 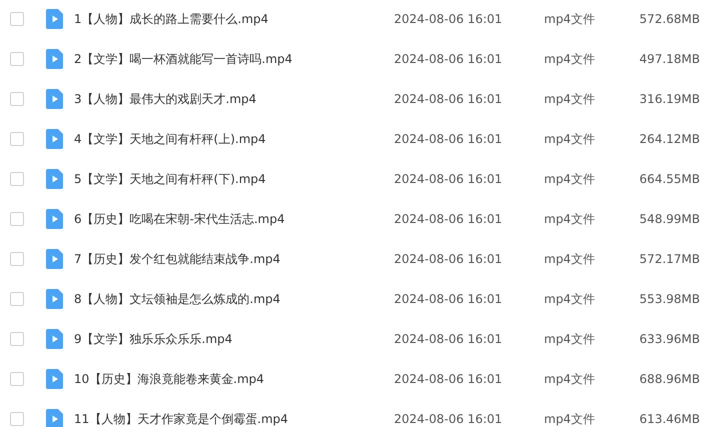 What do you see at coordinates (234, 339) in the screenshot?
I see `file-name: 9【文学】独乐乐众乐乐.mp4` at bounding box center [234, 339].